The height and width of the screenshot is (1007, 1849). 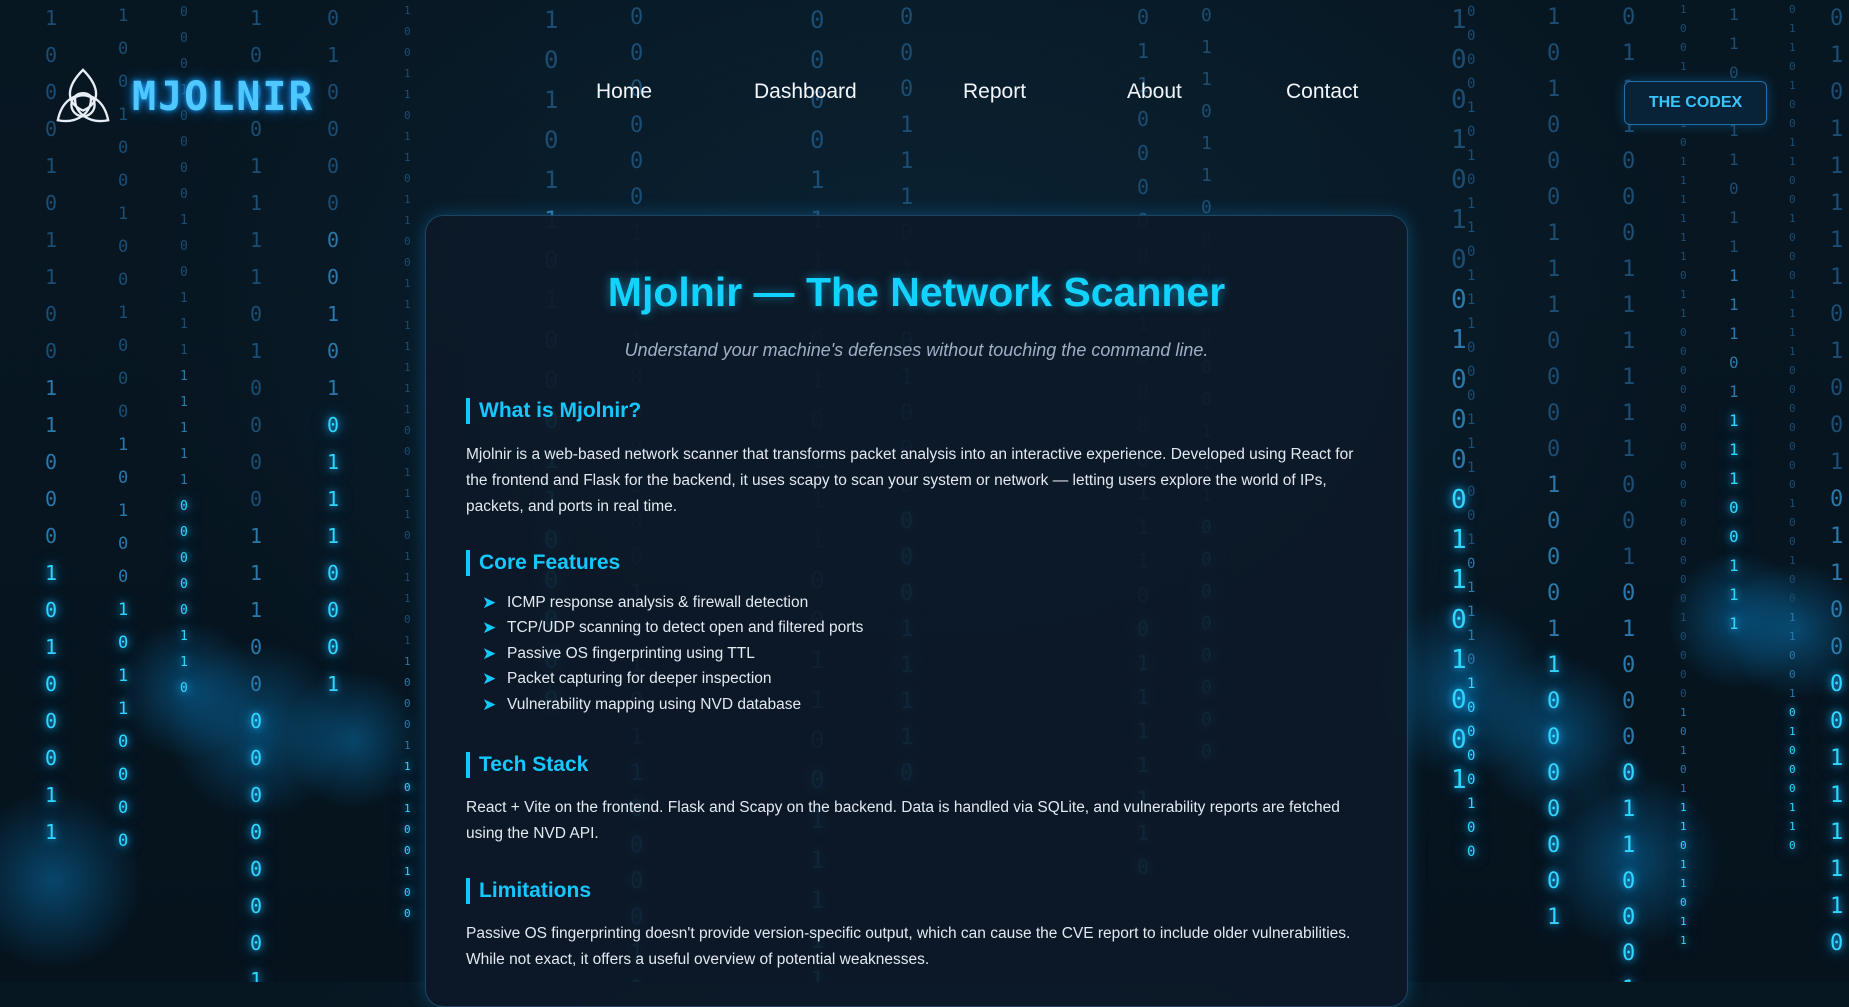 I want to click on list-item: ➤ Passive OS fingerprinting using TTL, so click(x=672, y=654).